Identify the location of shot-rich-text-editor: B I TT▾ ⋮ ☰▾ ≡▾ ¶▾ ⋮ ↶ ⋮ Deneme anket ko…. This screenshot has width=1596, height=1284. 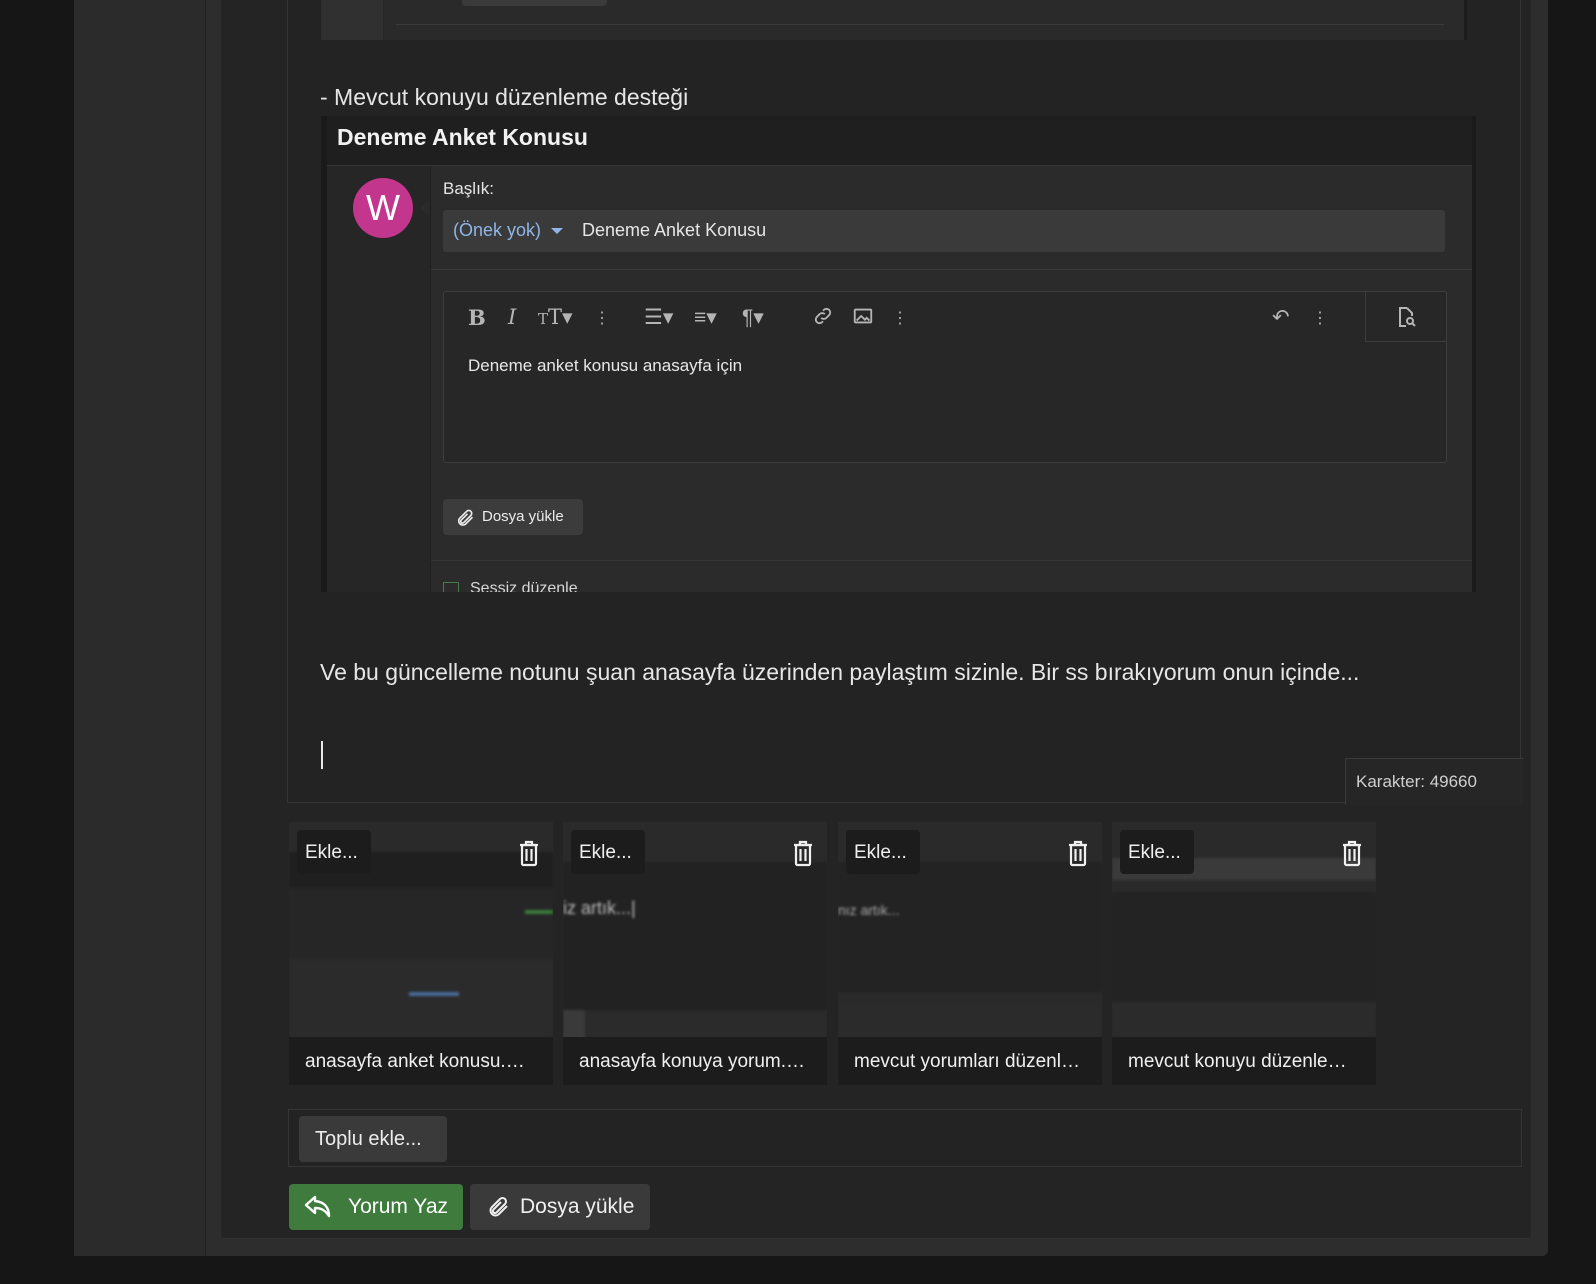
(945, 377).